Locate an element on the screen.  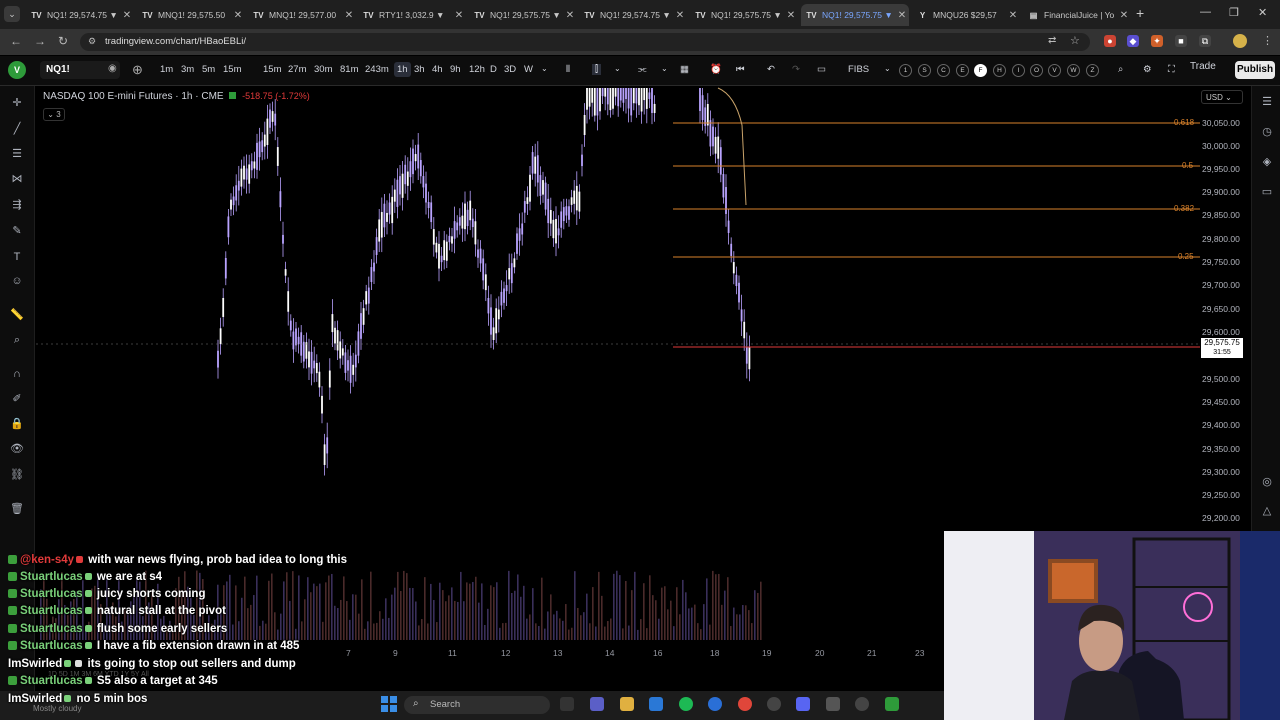
layout-key-s: S is located at coordinates (924, 70).